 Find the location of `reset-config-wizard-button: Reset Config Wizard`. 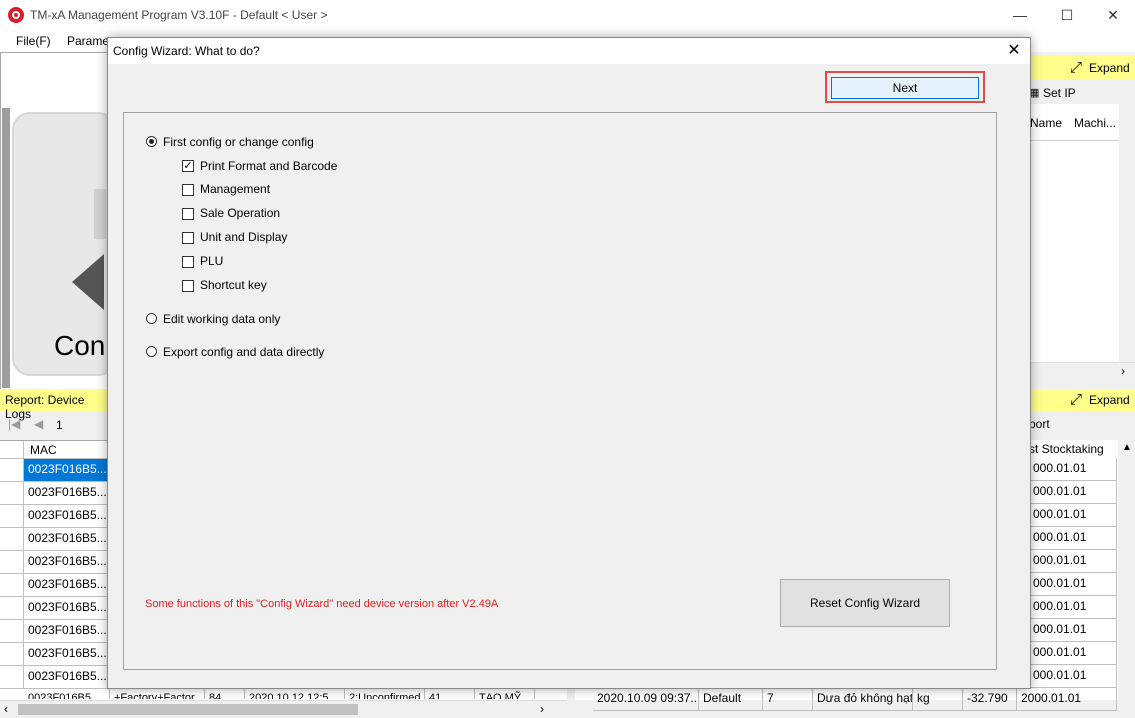

reset-config-wizard-button: Reset Config Wizard is located at coordinates (865, 603).